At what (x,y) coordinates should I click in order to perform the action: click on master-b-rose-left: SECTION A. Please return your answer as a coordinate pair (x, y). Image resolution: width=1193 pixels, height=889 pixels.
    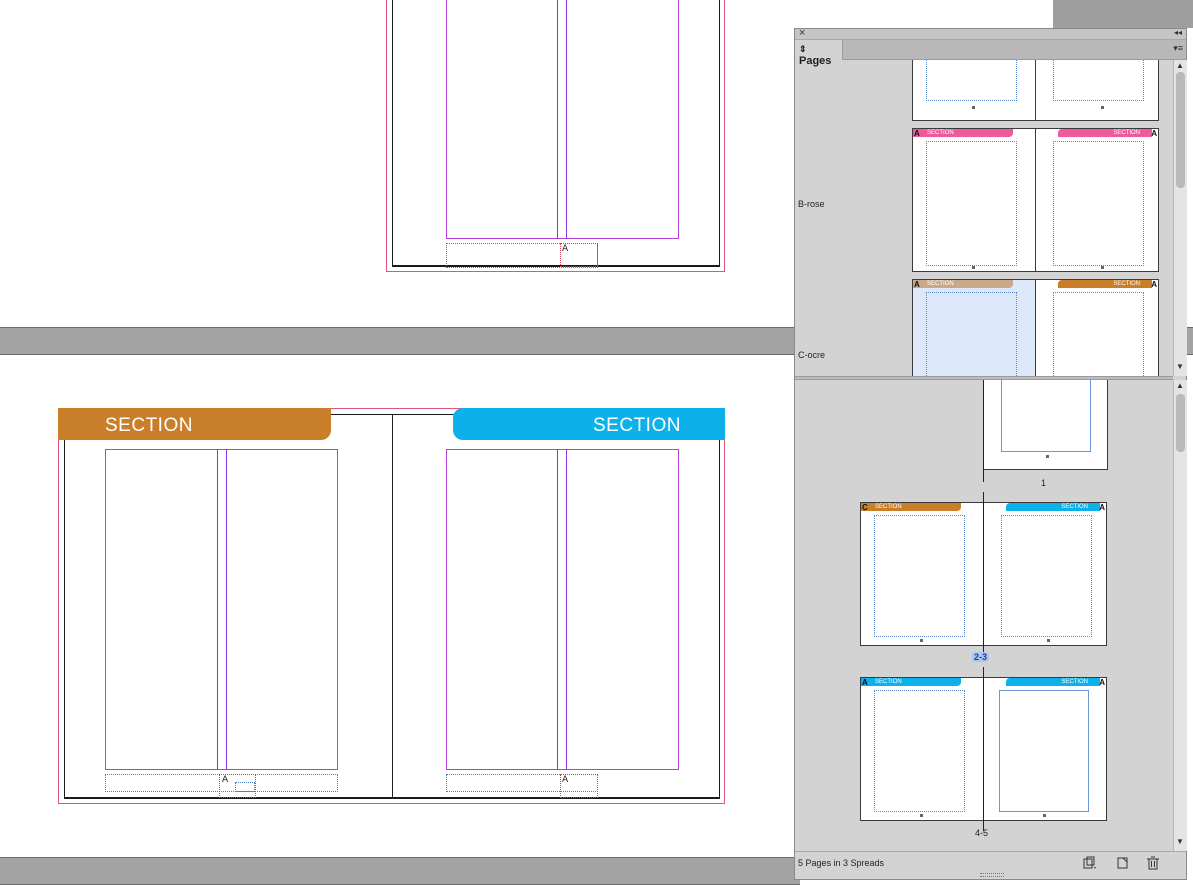
    Looking at the image, I should click on (974, 200).